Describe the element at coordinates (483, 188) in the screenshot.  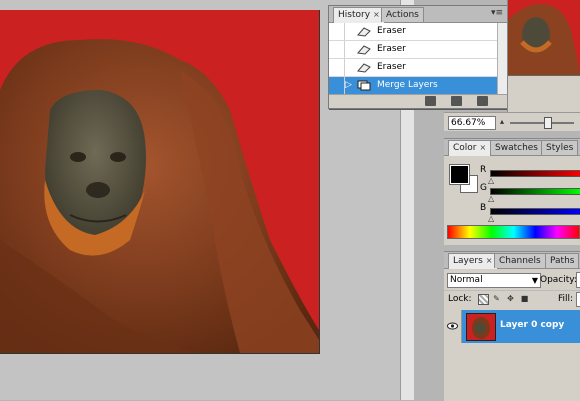
I see `green-slider-label: G` at that location.